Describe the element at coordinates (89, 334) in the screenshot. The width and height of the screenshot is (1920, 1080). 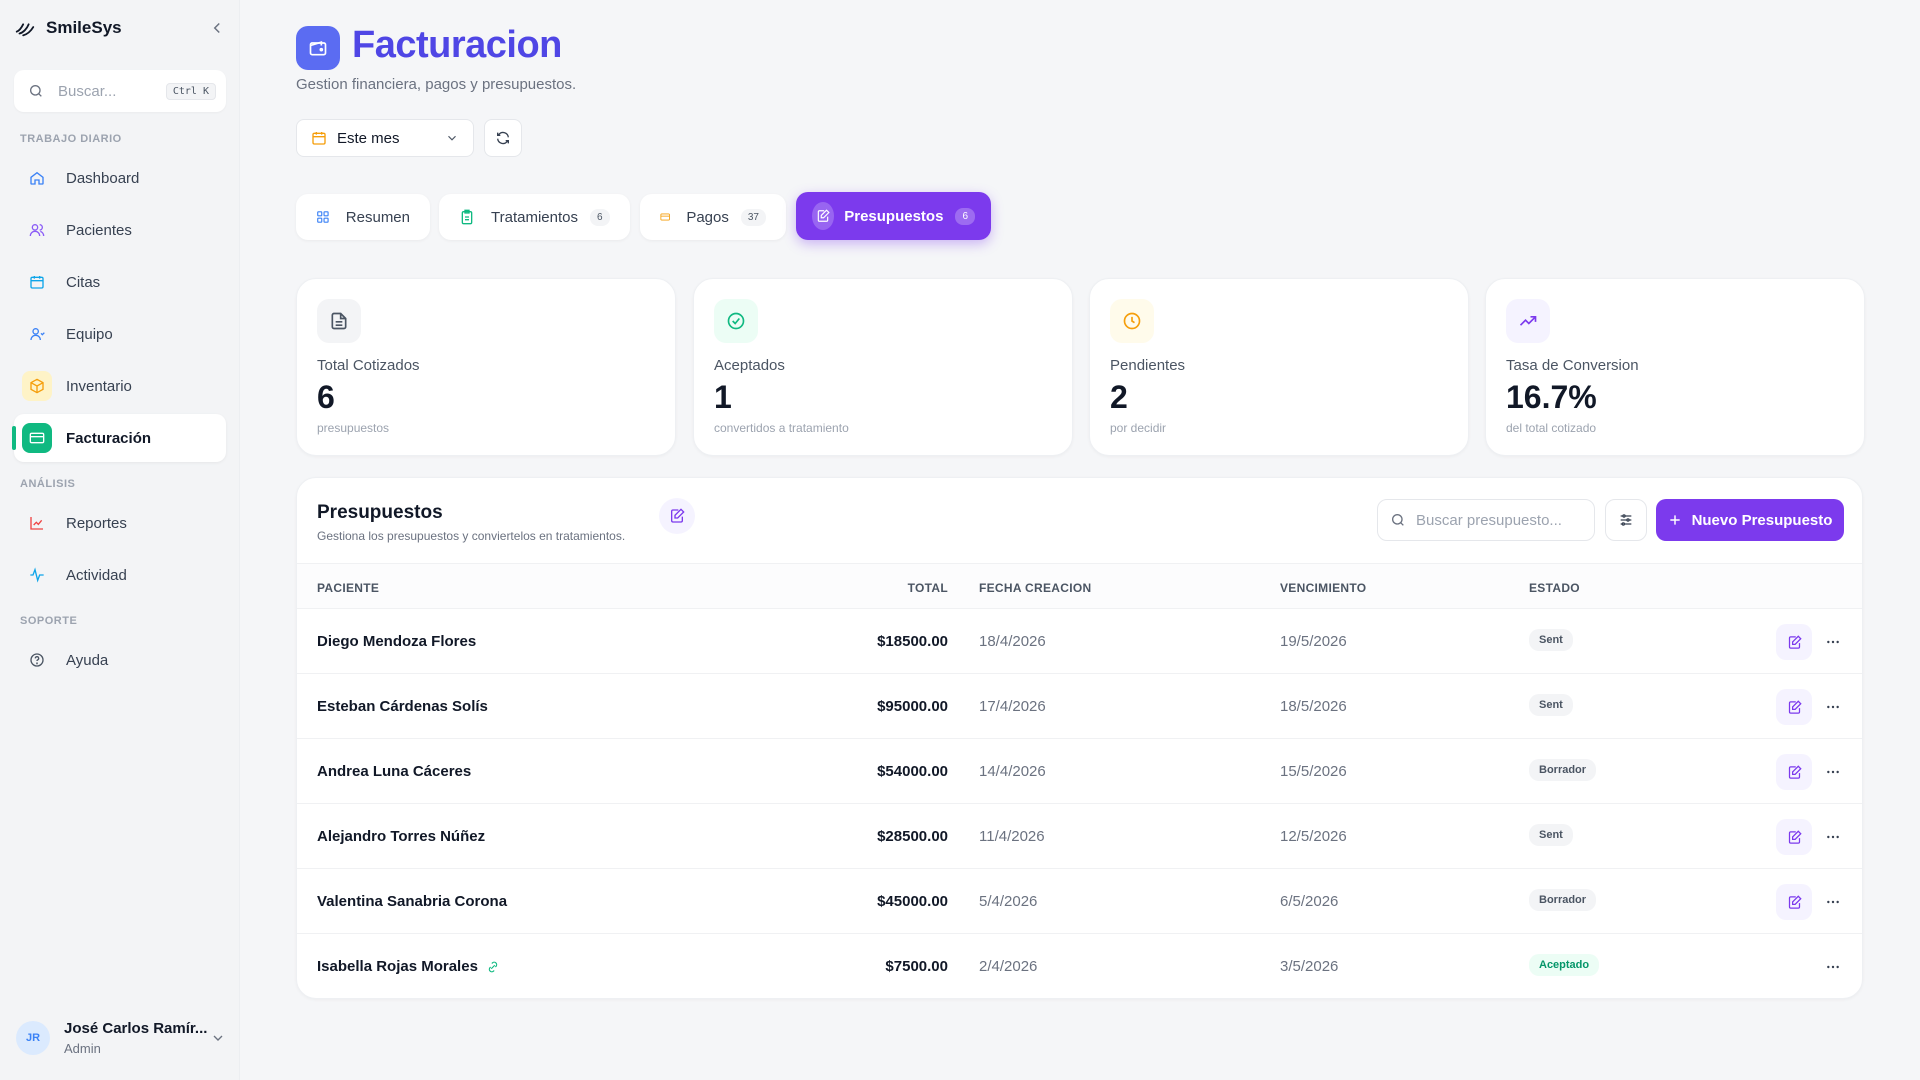
I see `sidebar-item-label: Equipo` at that location.